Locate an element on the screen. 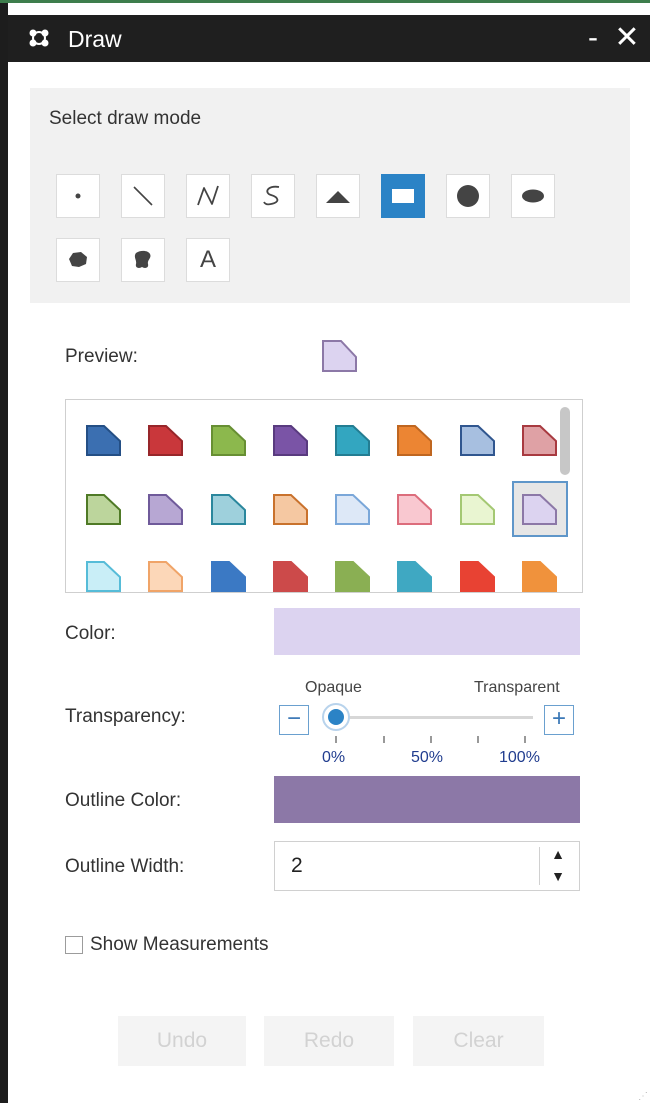 This screenshot has width=650, height=1103. draw-widget-icon is located at coordinates (39, 38).